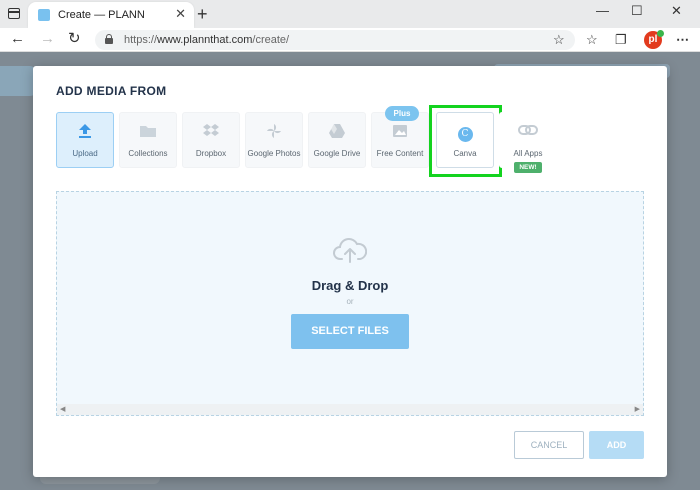  I want to click on source-google-drive: Google Drive, so click(337, 140).